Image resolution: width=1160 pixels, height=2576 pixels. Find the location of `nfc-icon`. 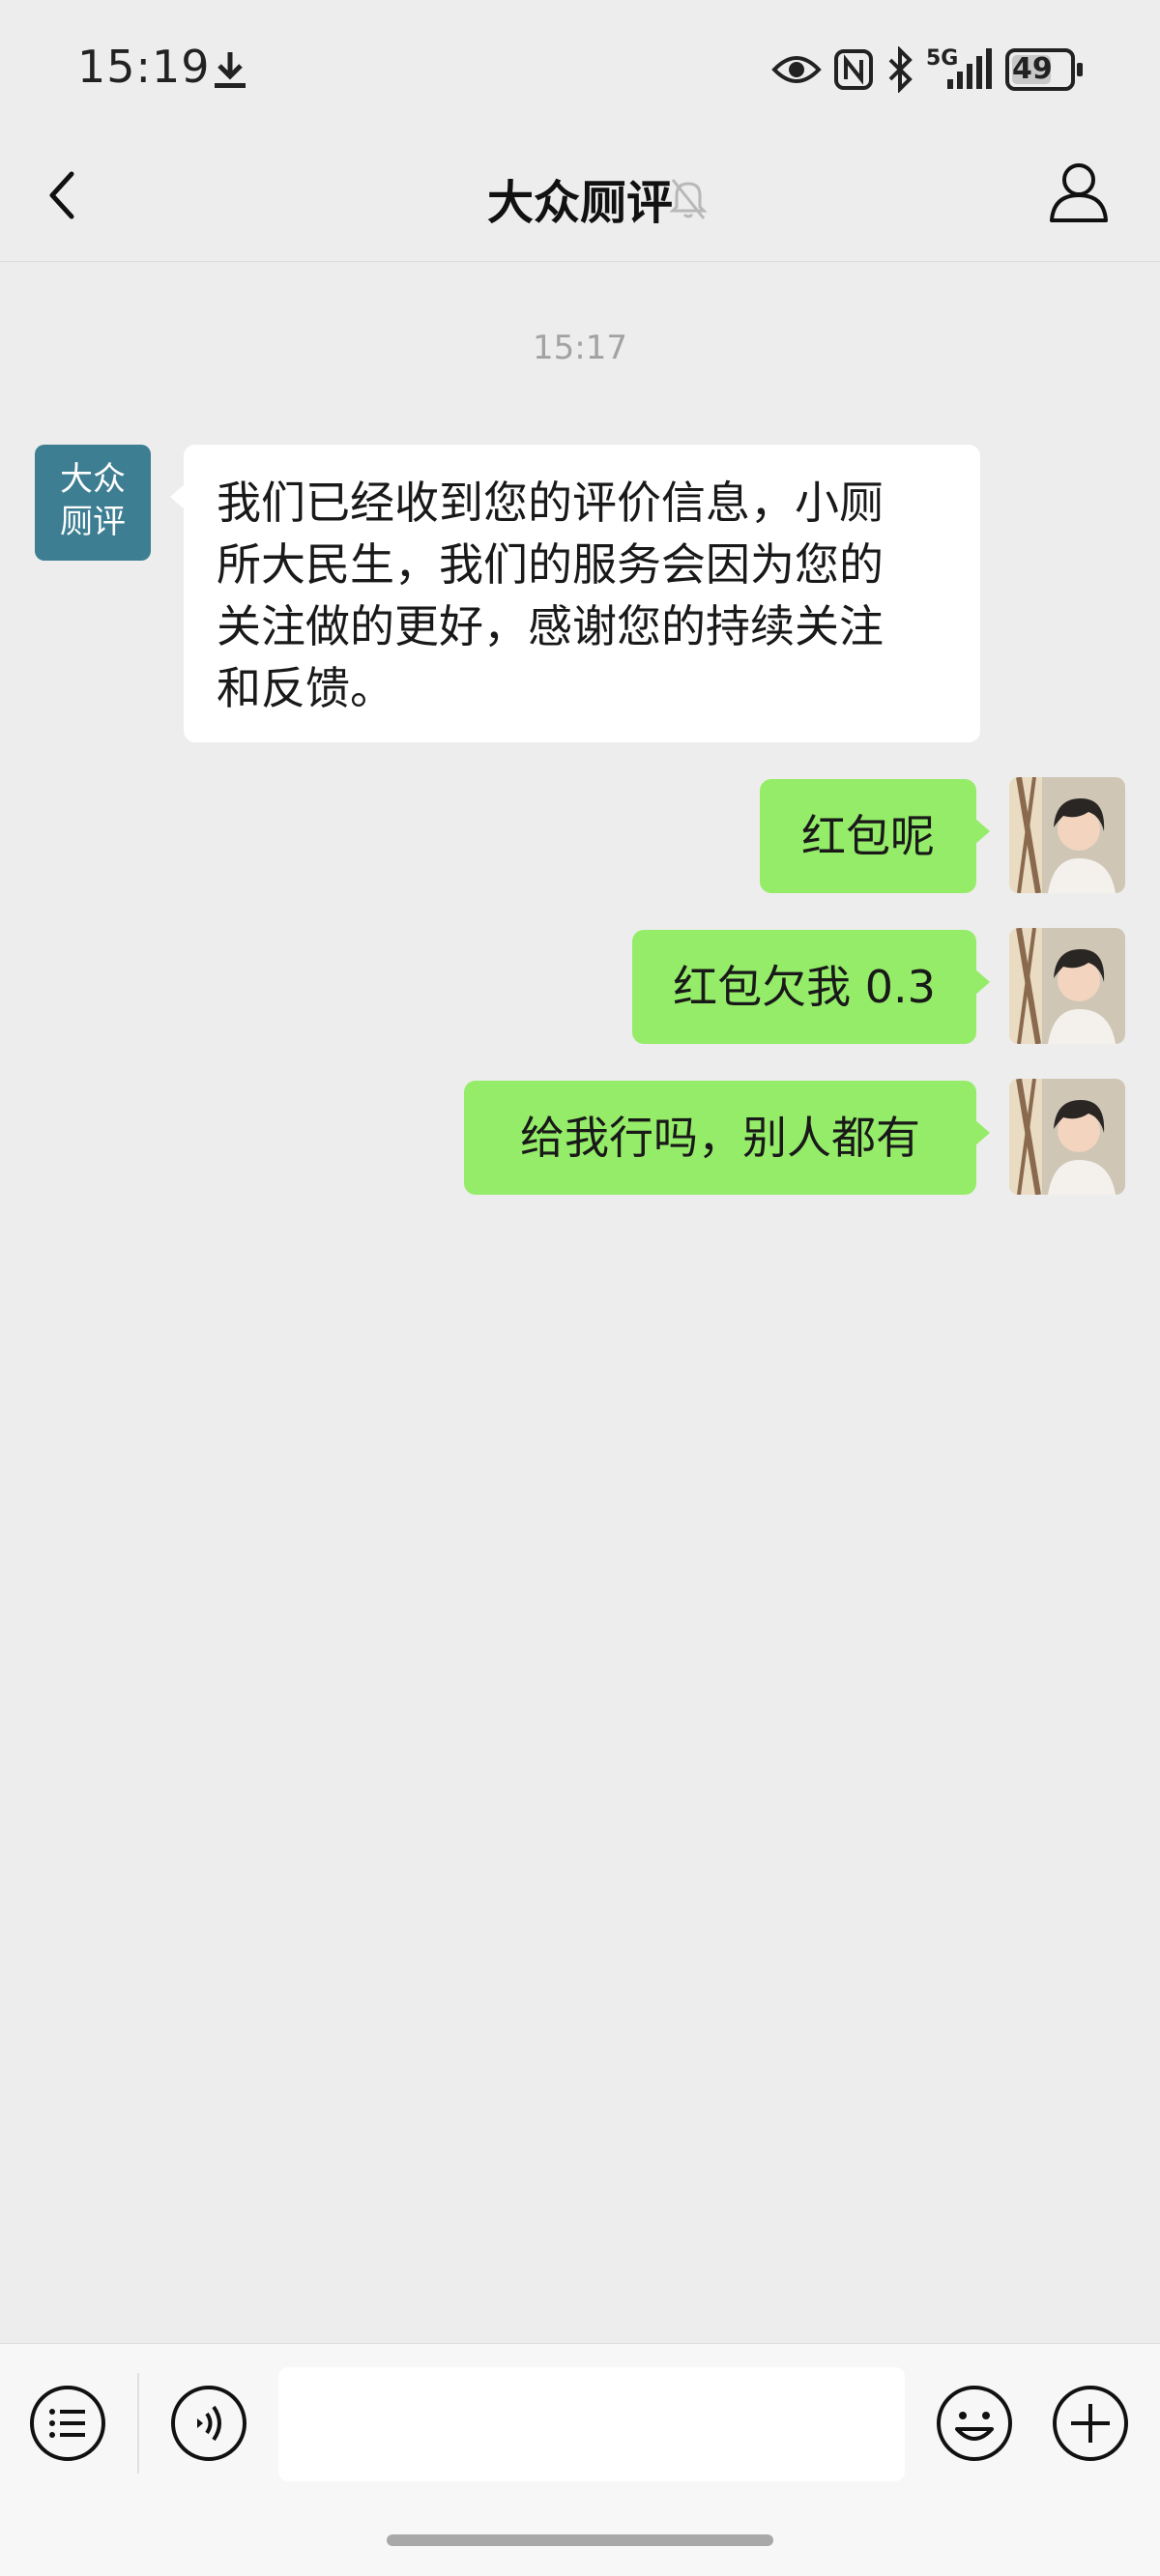

nfc-icon is located at coordinates (854, 69).